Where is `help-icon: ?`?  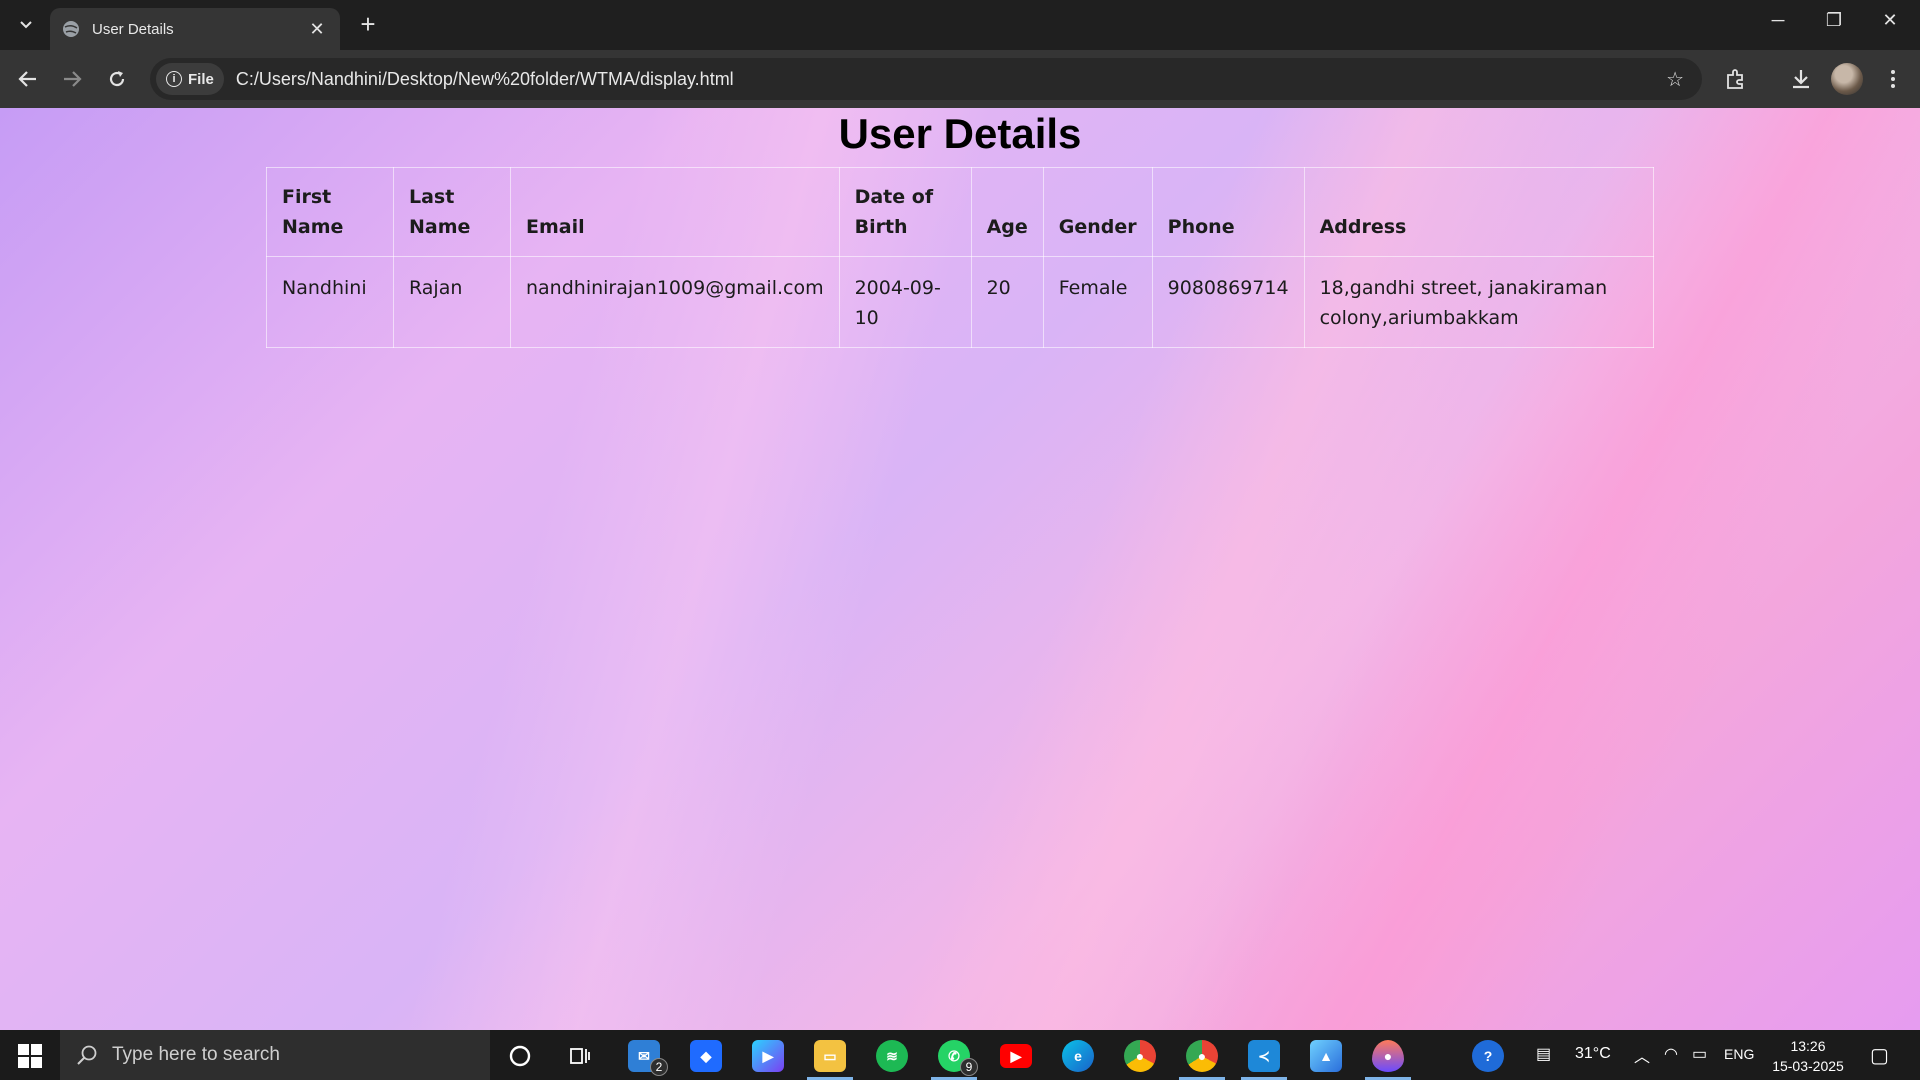 help-icon: ? is located at coordinates (1488, 1056).